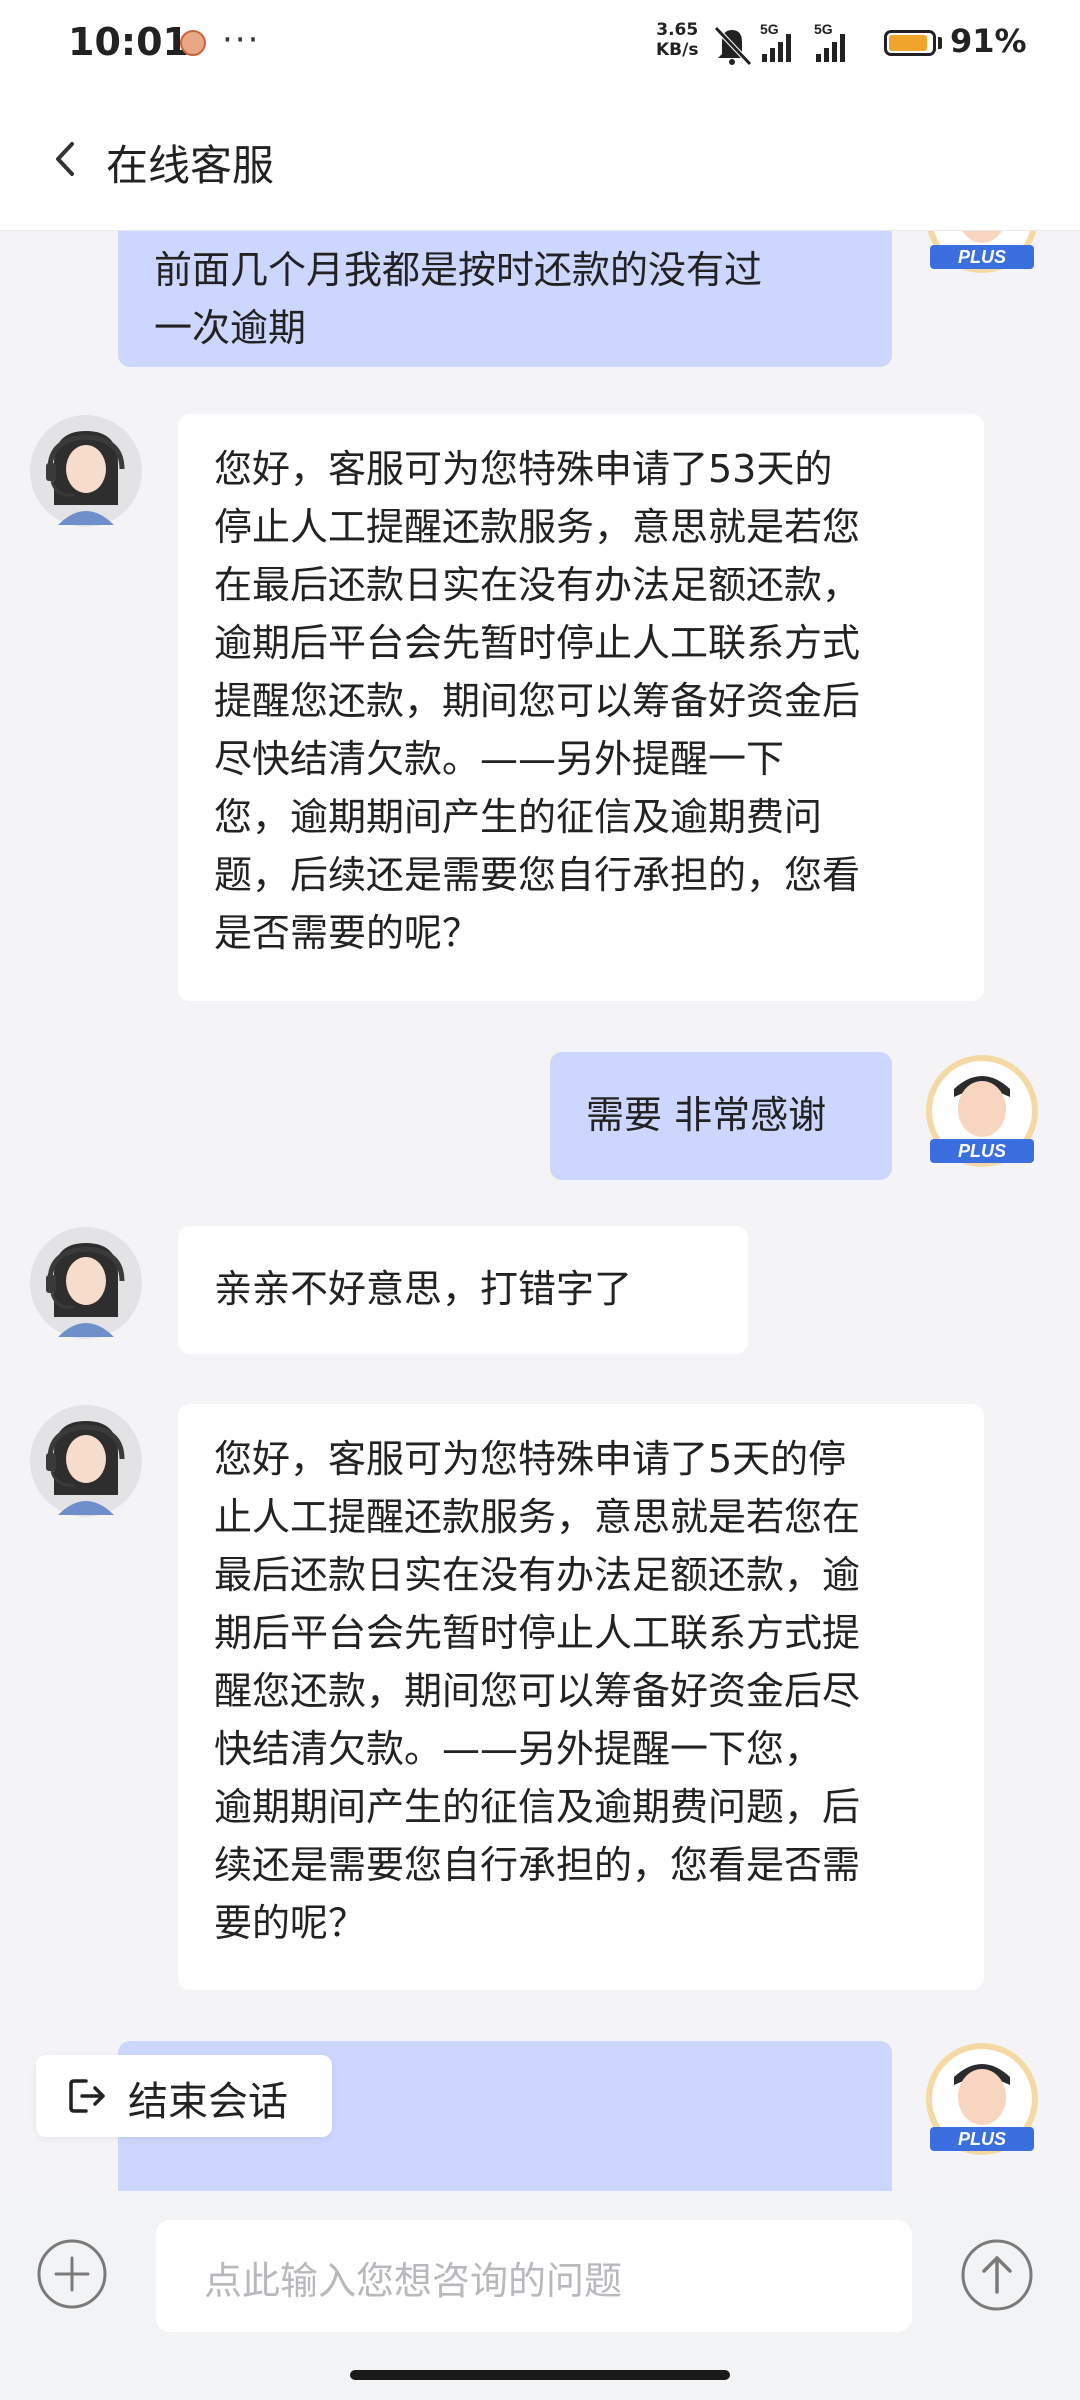  Describe the element at coordinates (540, 46) in the screenshot. I see `status-bar: 10:01 ··· 3.65 KB/s 5G 5G 91%` at that location.